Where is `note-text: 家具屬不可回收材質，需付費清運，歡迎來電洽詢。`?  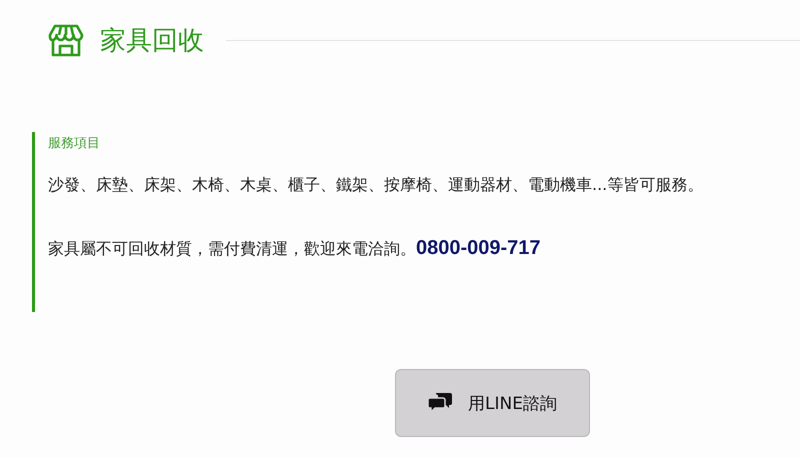 note-text: 家具屬不可回收材質，需付費清運，歡迎來電洽詢。 is located at coordinates (232, 249).